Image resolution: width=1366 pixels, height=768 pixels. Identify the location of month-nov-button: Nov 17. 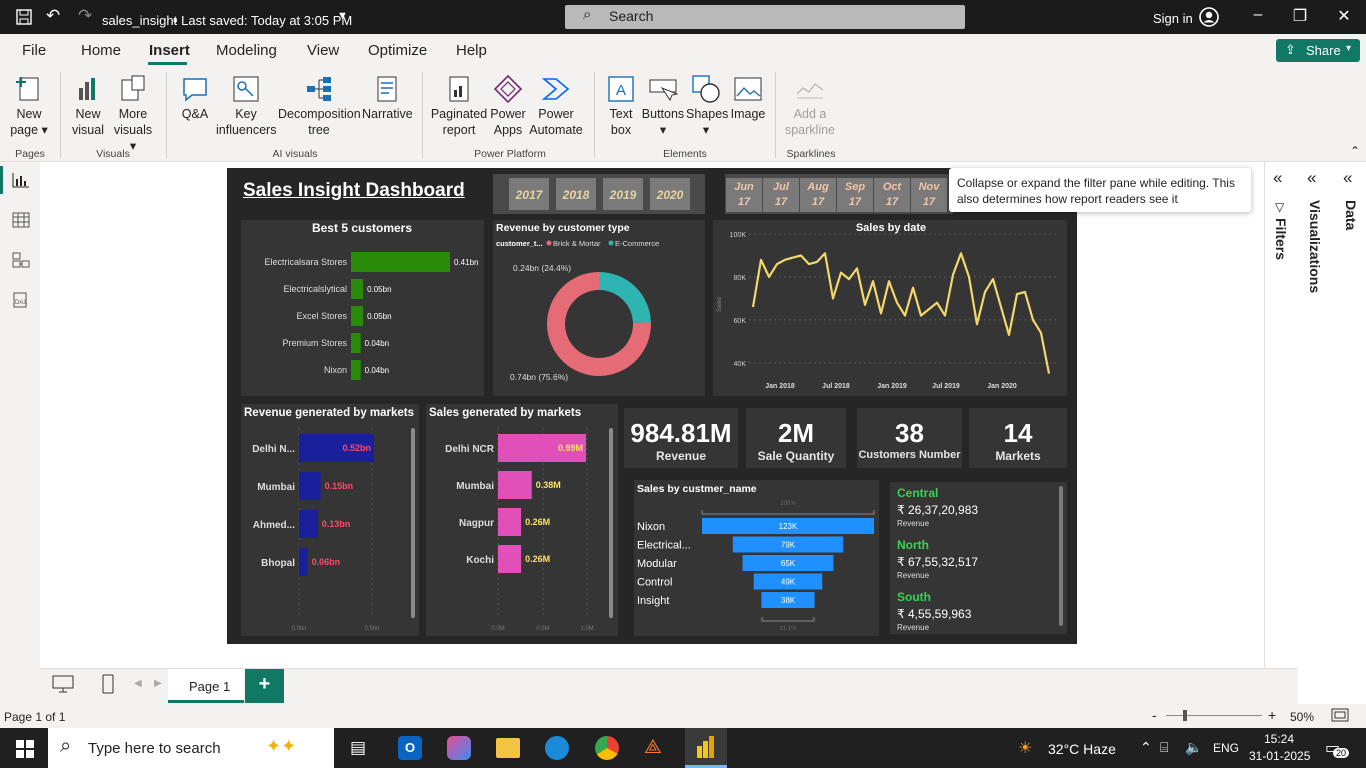
(929, 195).